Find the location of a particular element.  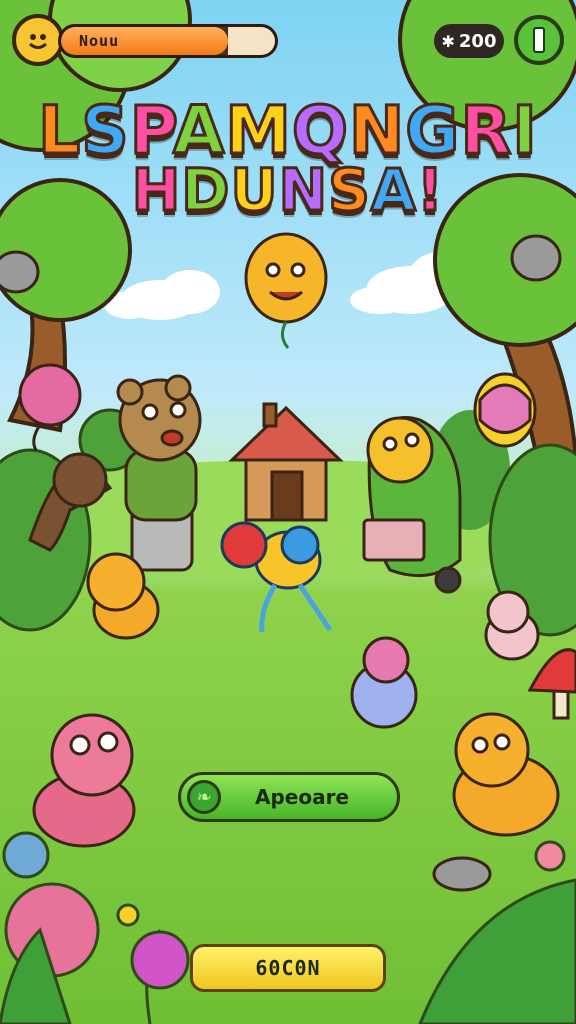

title-letter: S is located at coordinates (349, 190).